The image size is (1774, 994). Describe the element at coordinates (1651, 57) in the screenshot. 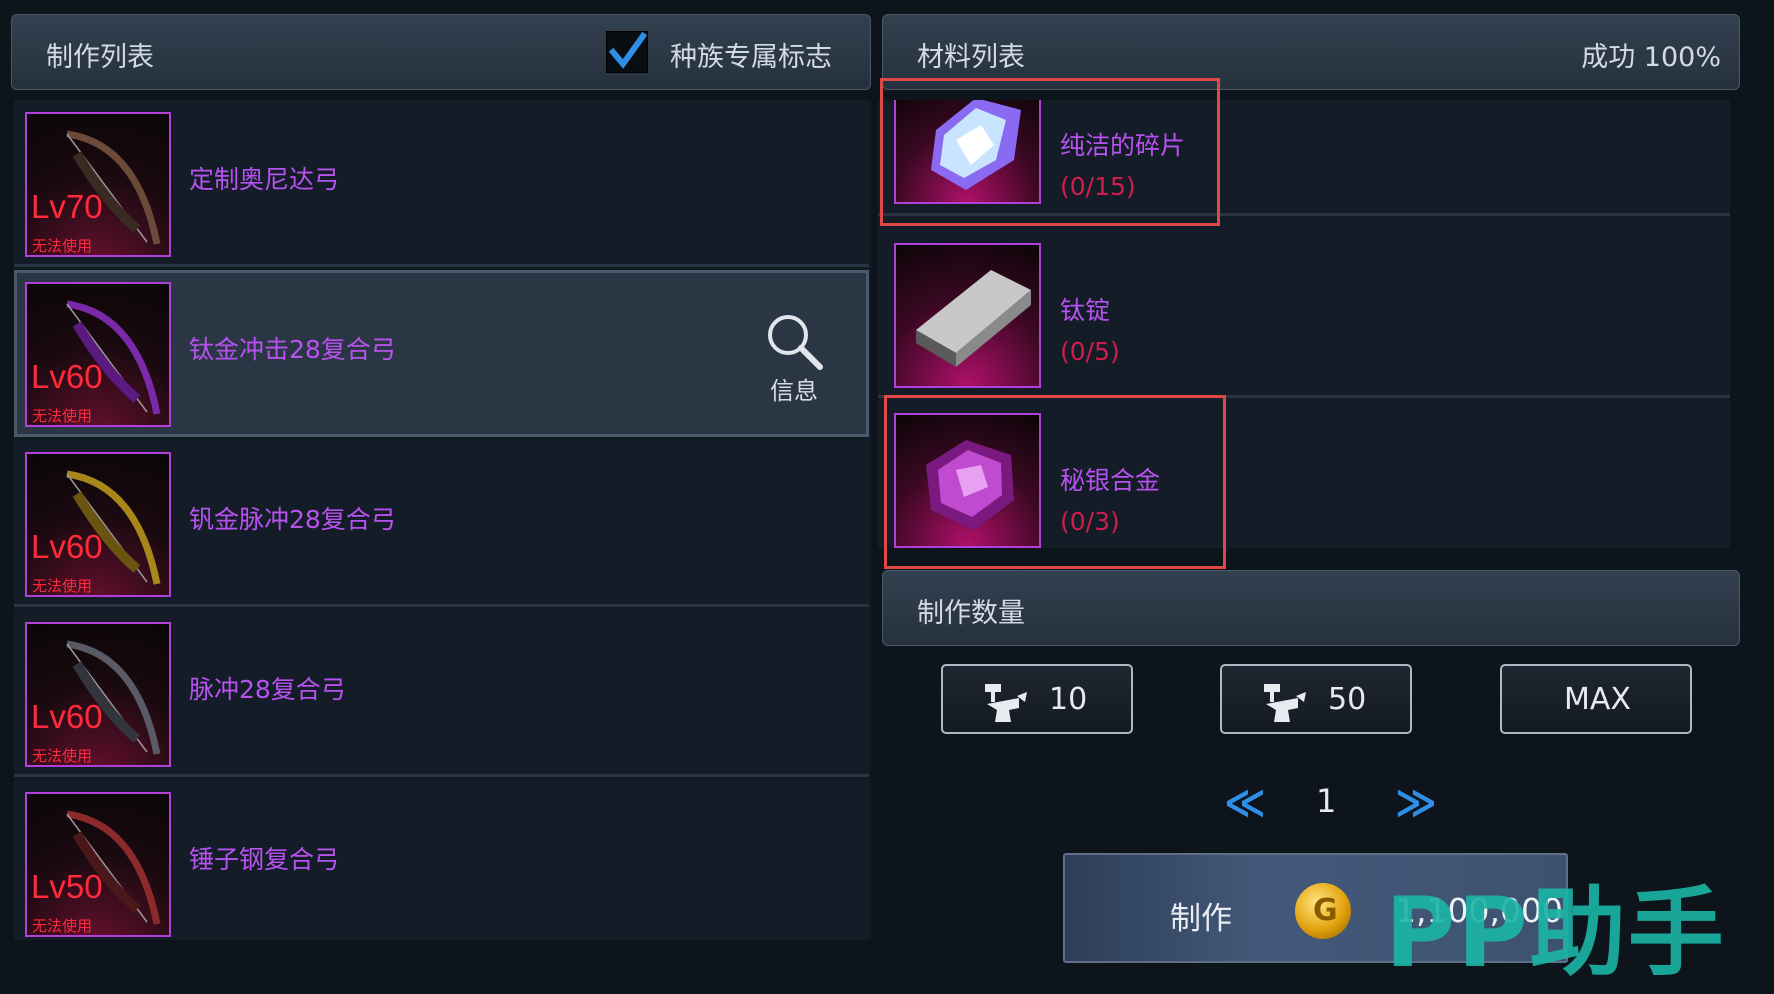

I see `success-rate: 成功 100%` at that location.